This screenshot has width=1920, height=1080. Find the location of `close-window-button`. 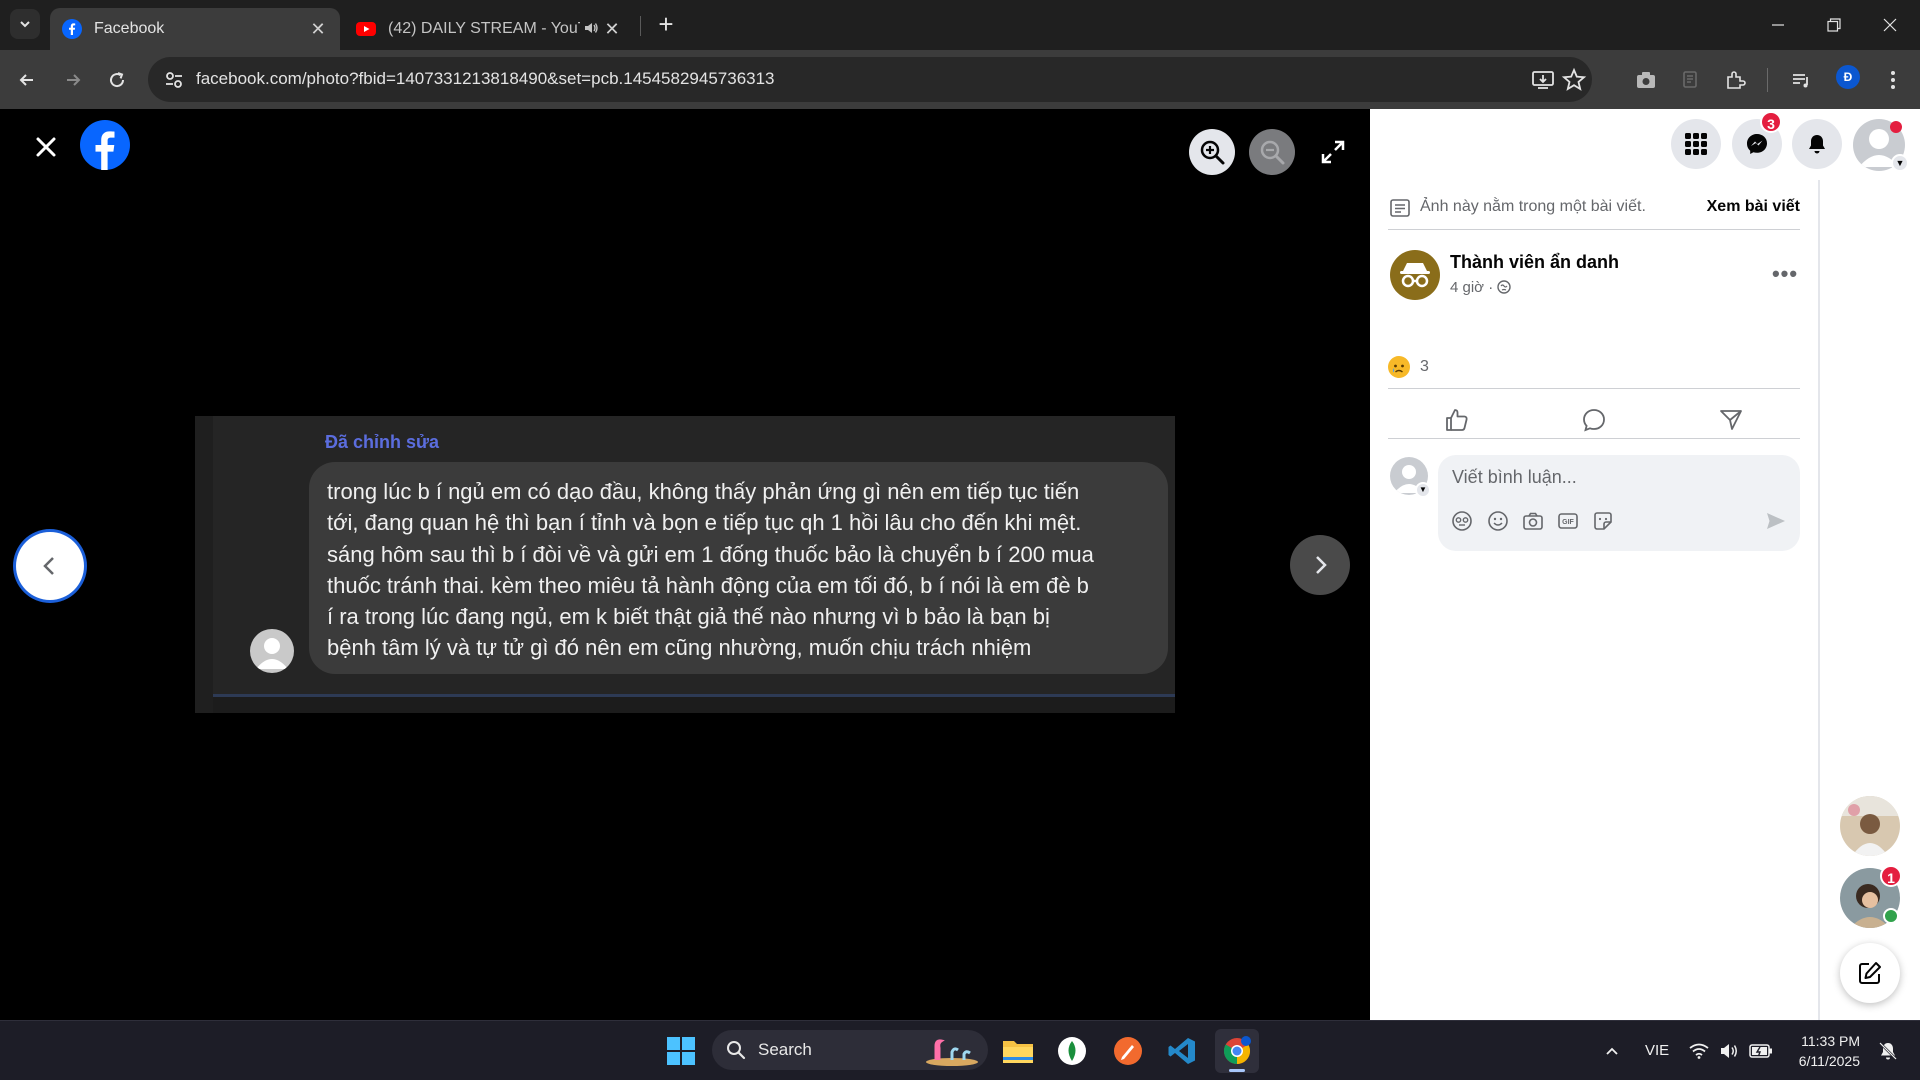

close-window-button is located at coordinates (1890, 25).